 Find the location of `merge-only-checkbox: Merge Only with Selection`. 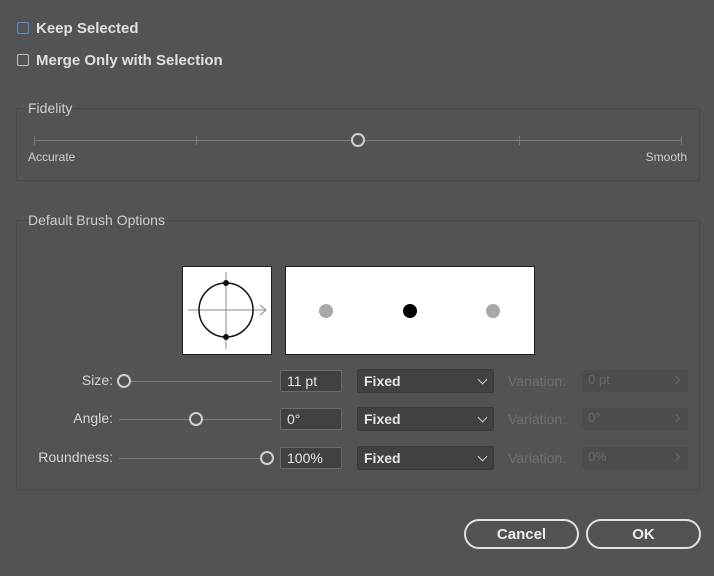

merge-only-checkbox: Merge Only with Selection is located at coordinates (120, 60).